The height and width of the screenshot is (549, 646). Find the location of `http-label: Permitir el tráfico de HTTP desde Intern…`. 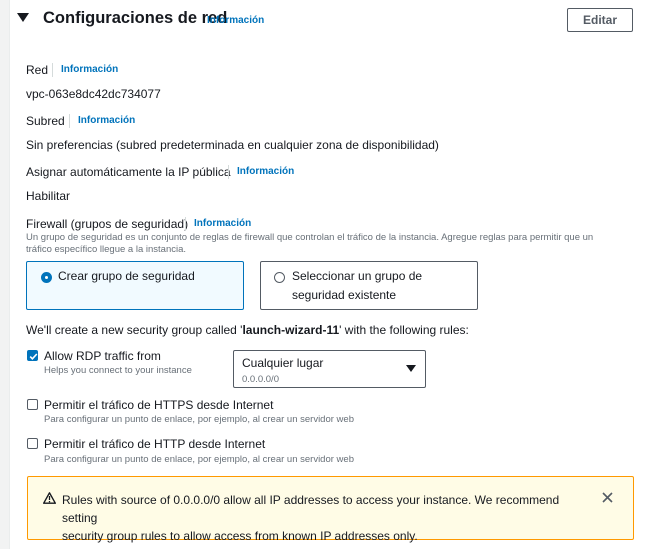

http-label: Permitir el tráfico de HTTP desde Intern… is located at coordinates (155, 444).